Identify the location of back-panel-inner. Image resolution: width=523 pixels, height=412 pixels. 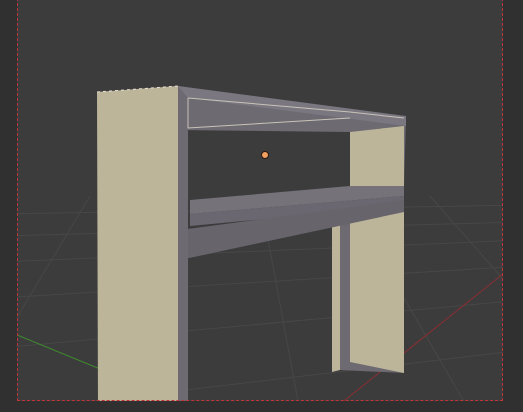
(377, 156).